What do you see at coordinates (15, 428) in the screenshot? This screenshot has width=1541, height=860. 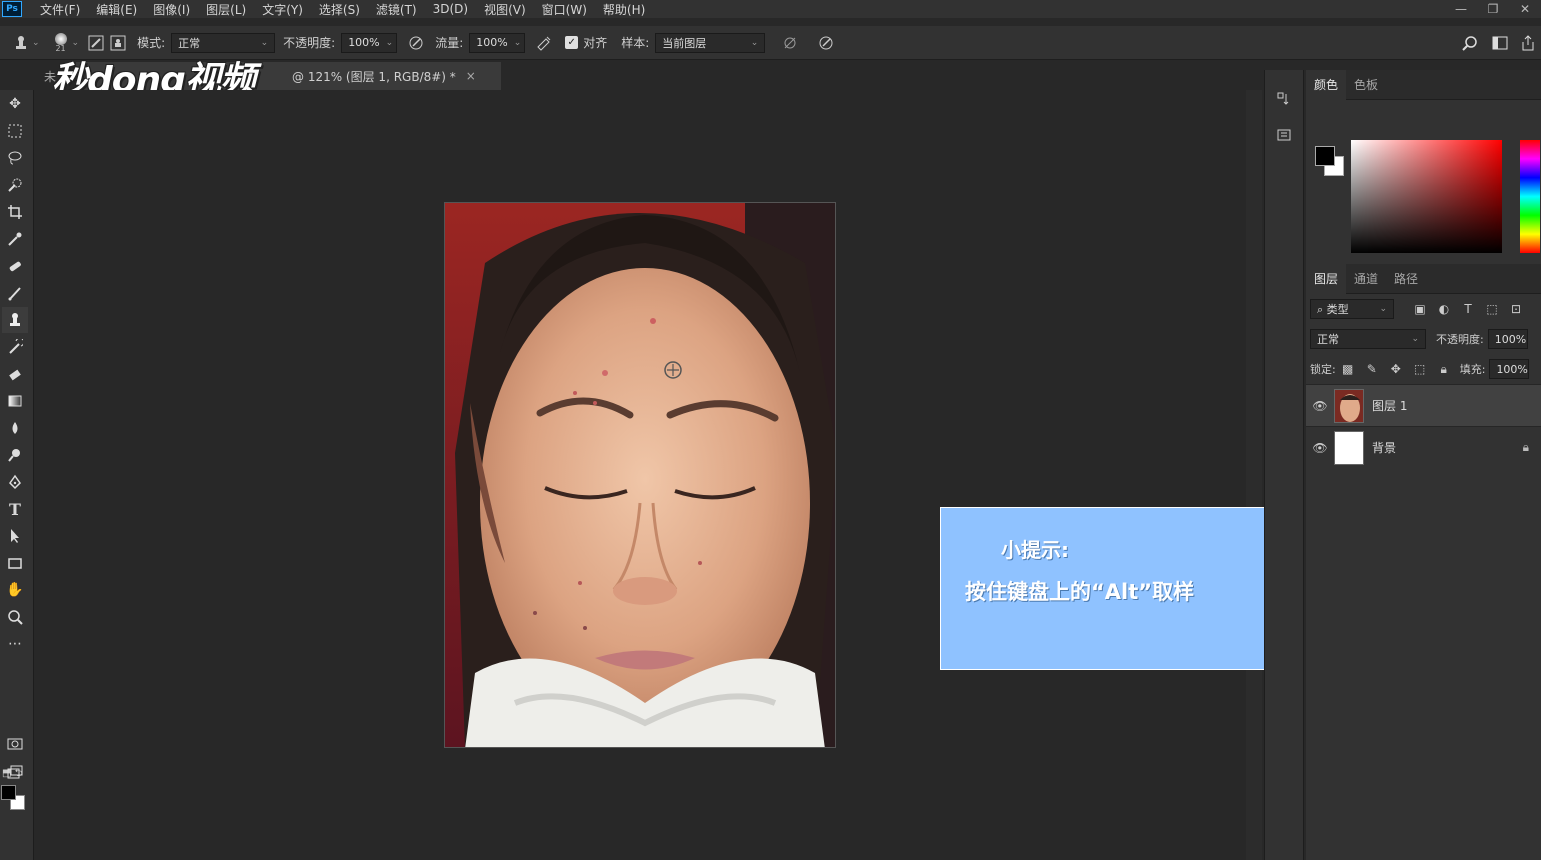 I see `blur-tool-icon` at bounding box center [15, 428].